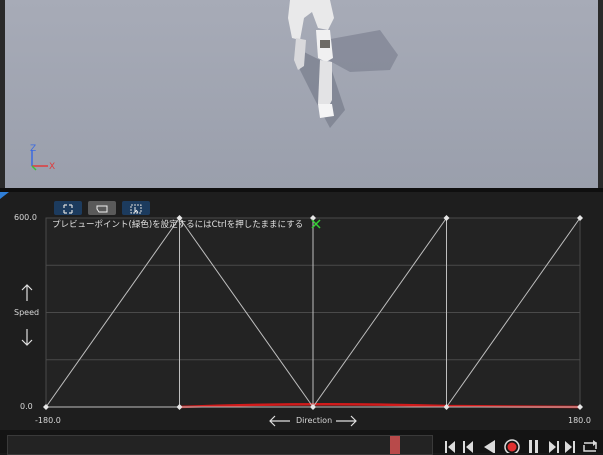 This screenshot has width=603, height=455. I want to click on timeline-bar, so click(301, 442).